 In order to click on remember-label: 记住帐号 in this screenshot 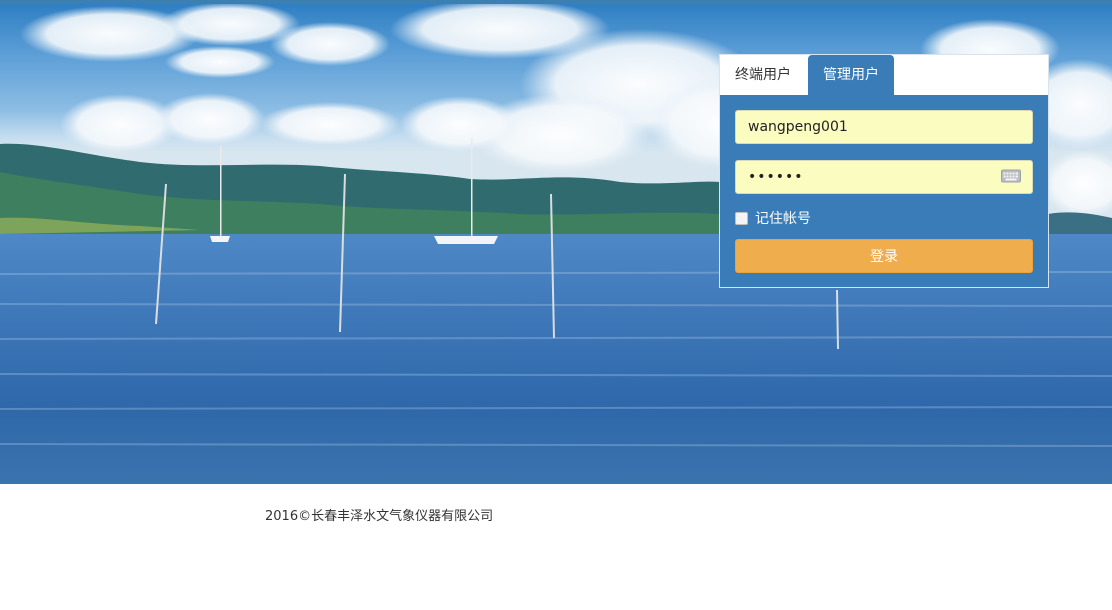, I will do `click(783, 219)`.